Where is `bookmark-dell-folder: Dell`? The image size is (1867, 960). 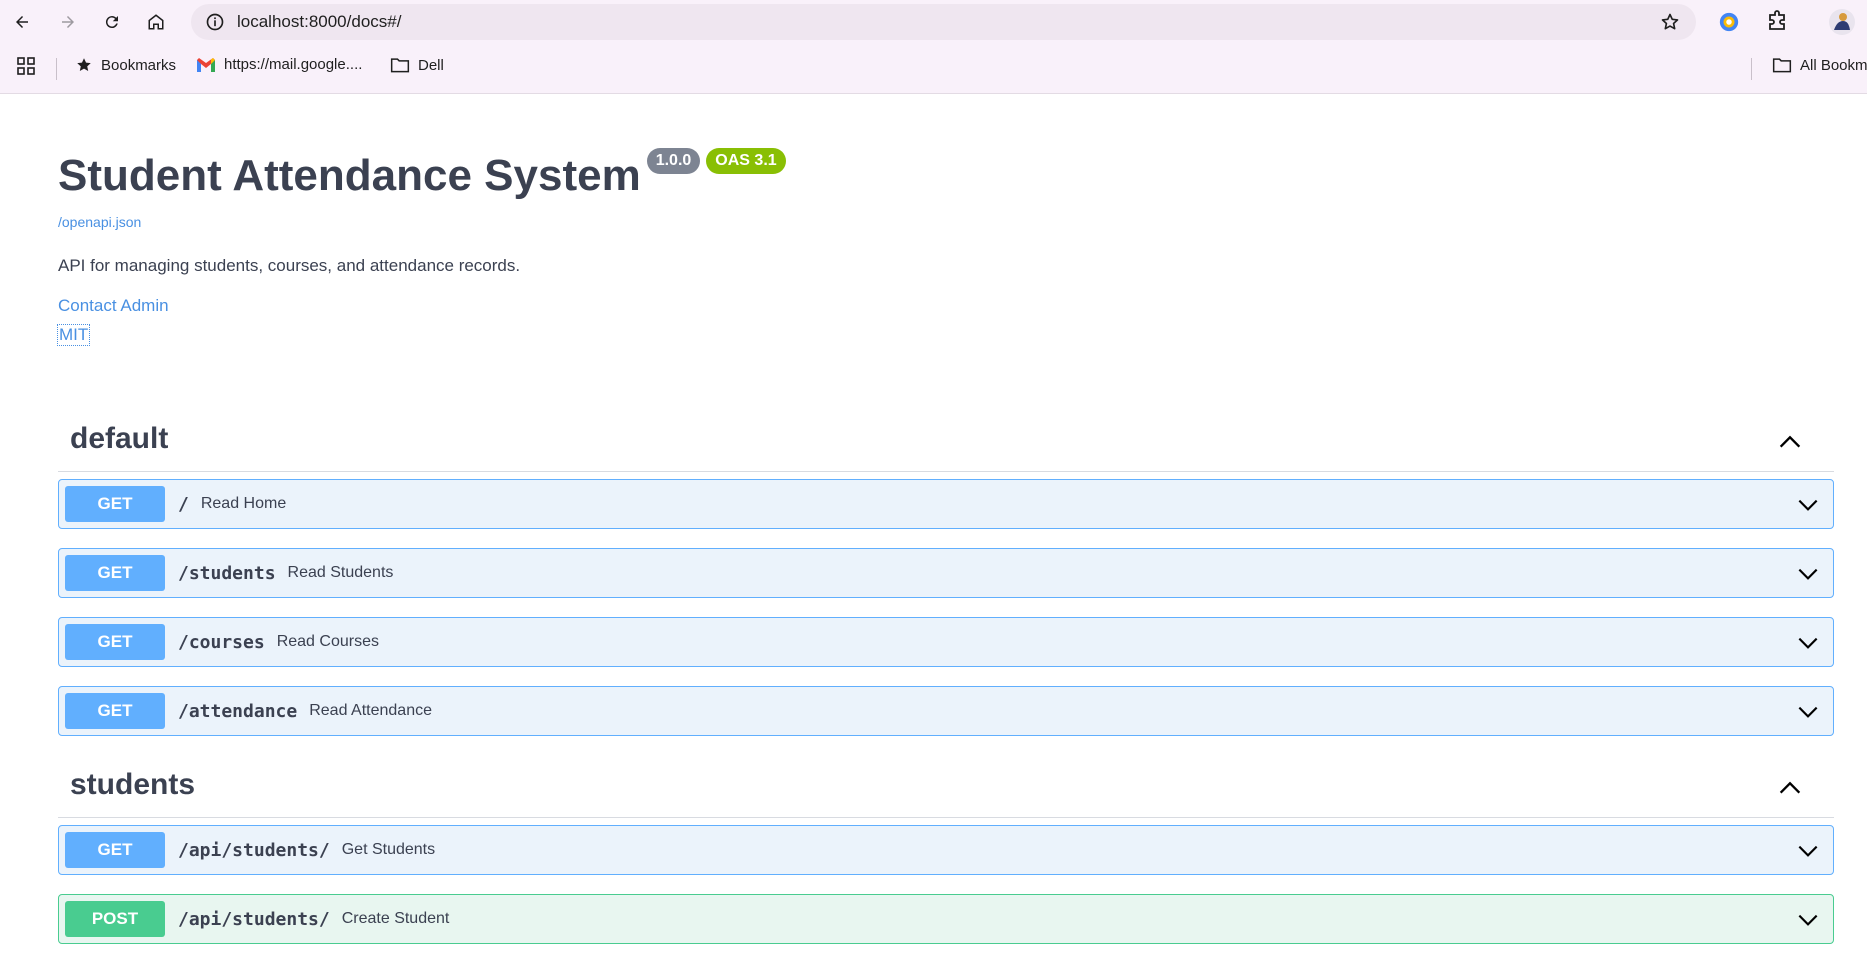
bookmark-dell-folder: Dell is located at coordinates (417, 65).